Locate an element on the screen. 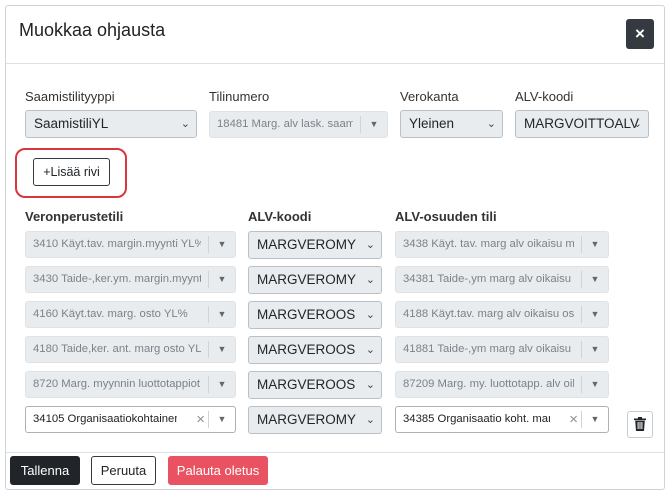  row-3-vat-code-value: MARGVEROOS is located at coordinates (306, 314).